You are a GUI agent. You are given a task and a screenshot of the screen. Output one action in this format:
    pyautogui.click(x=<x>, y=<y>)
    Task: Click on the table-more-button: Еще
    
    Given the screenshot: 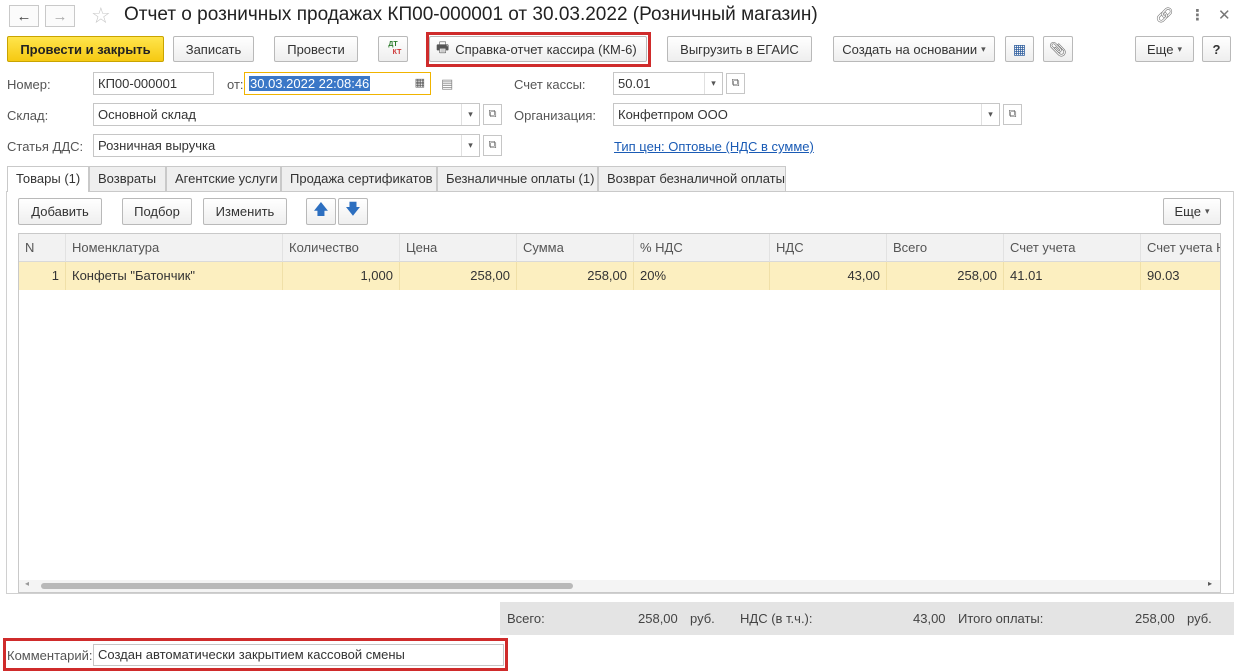 What is the action you would take?
    pyautogui.click(x=1192, y=211)
    